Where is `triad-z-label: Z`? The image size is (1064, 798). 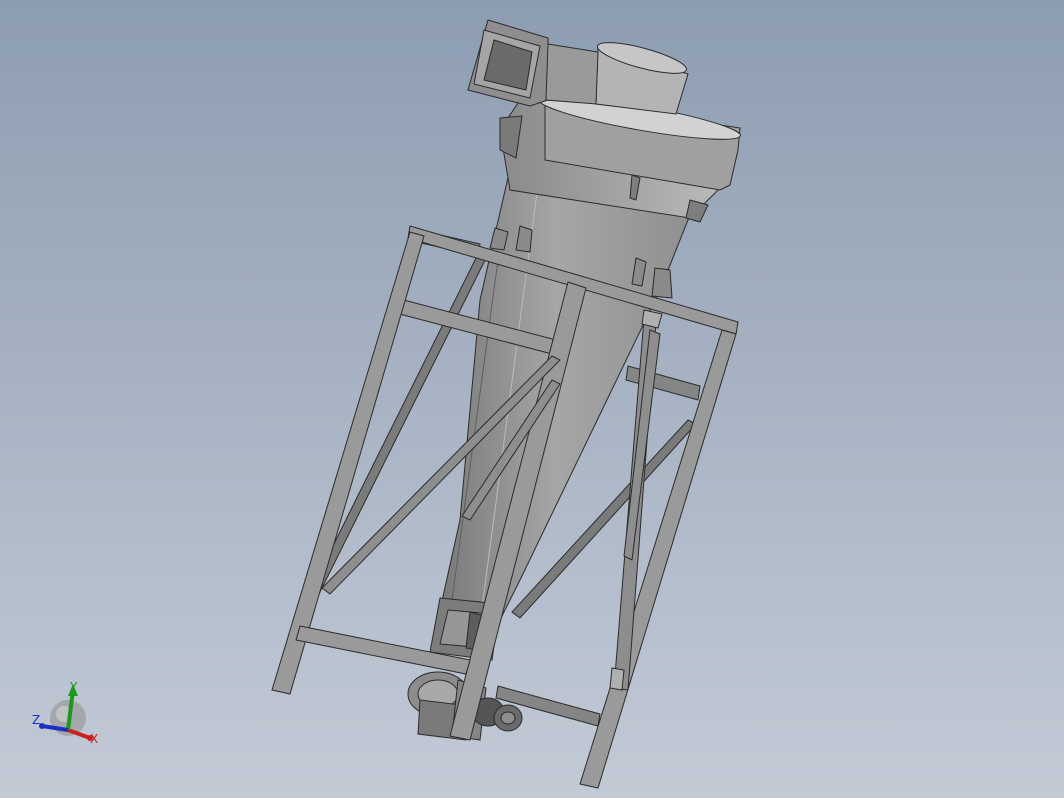 triad-z-label: Z is located at coordinates (36, 720).